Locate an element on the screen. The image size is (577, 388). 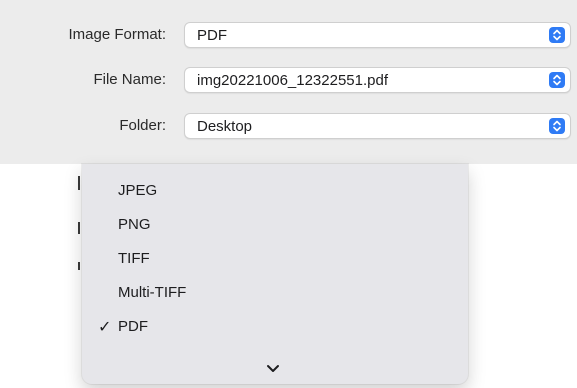
menu-item-jpeg: JPEG is located at coordinates (275, 191).